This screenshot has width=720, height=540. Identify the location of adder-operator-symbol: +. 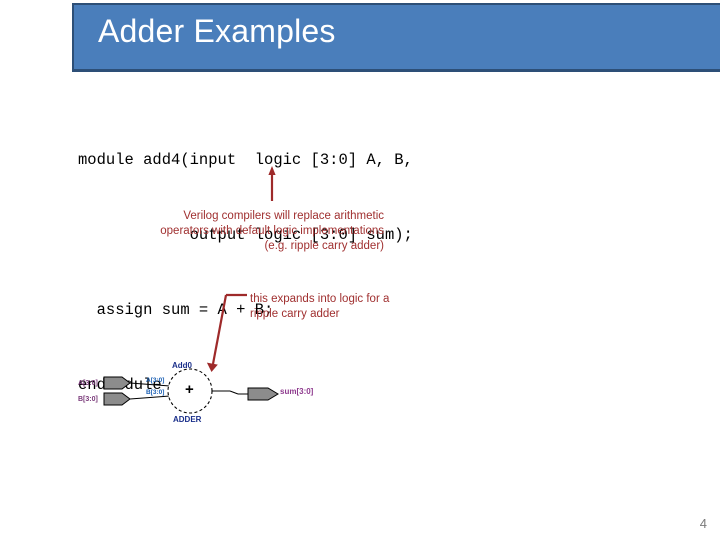
(189, 389).